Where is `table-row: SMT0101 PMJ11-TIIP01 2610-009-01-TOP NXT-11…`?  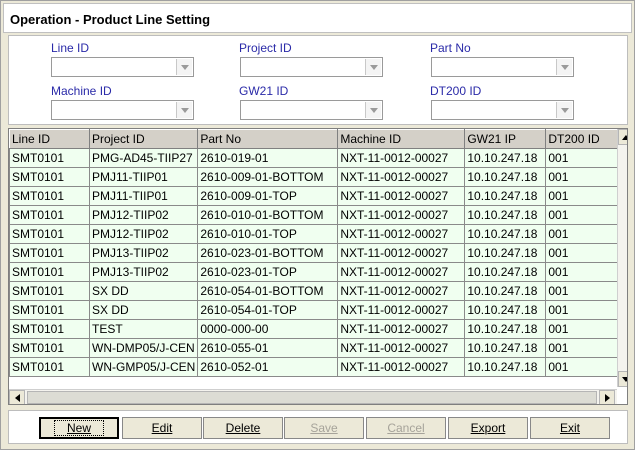 table-row: SMT0101 PMJ11-TIIP01 2610-009-01-TOP NXT-11… is located at coordinates (314, 196).